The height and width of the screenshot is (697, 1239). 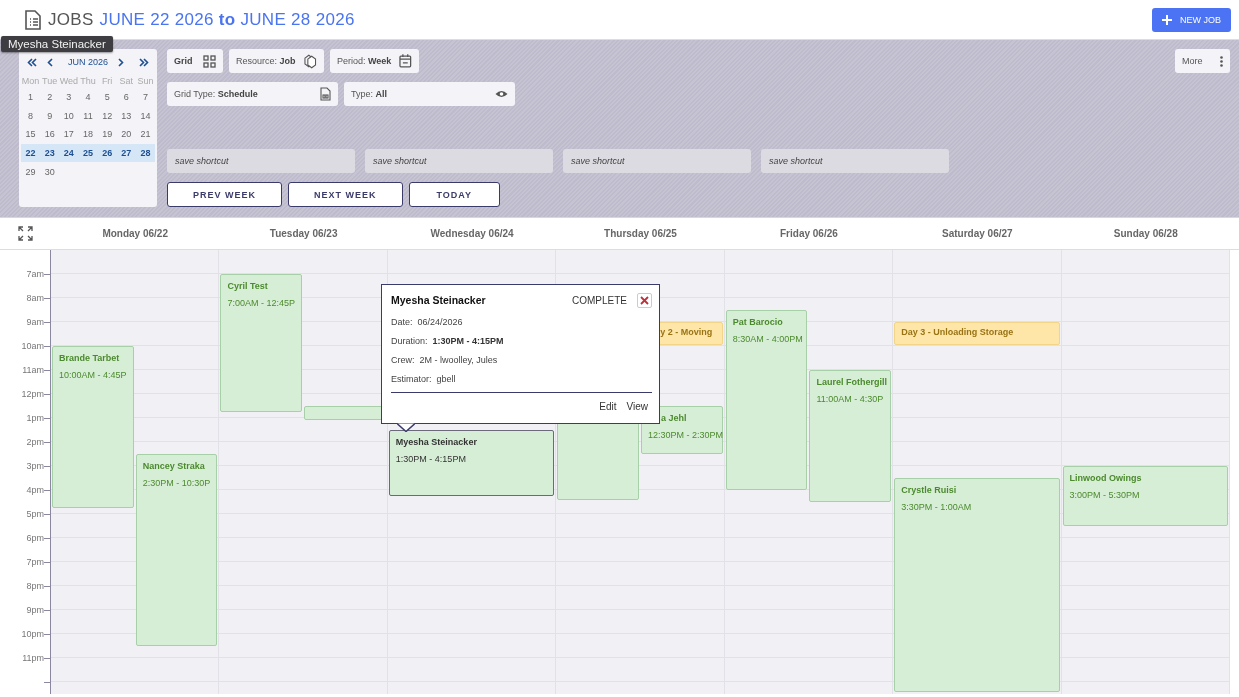 What do you see at coordinates (69, 134) in the screenshot?
I see `calendar-day: 17` at bounding box center [69, 134].